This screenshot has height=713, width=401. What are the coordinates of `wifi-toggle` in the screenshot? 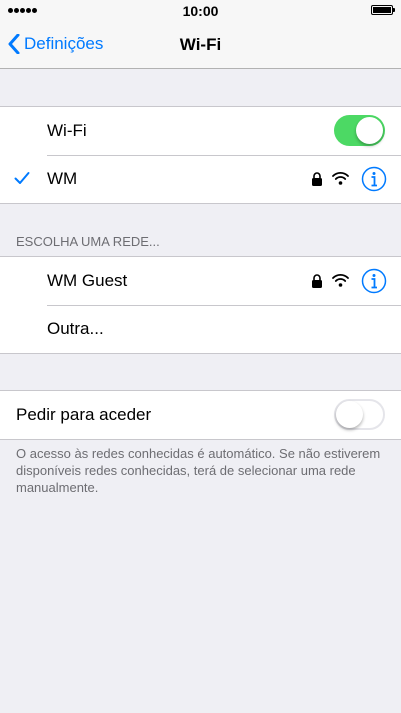 It's located at (359, 130).